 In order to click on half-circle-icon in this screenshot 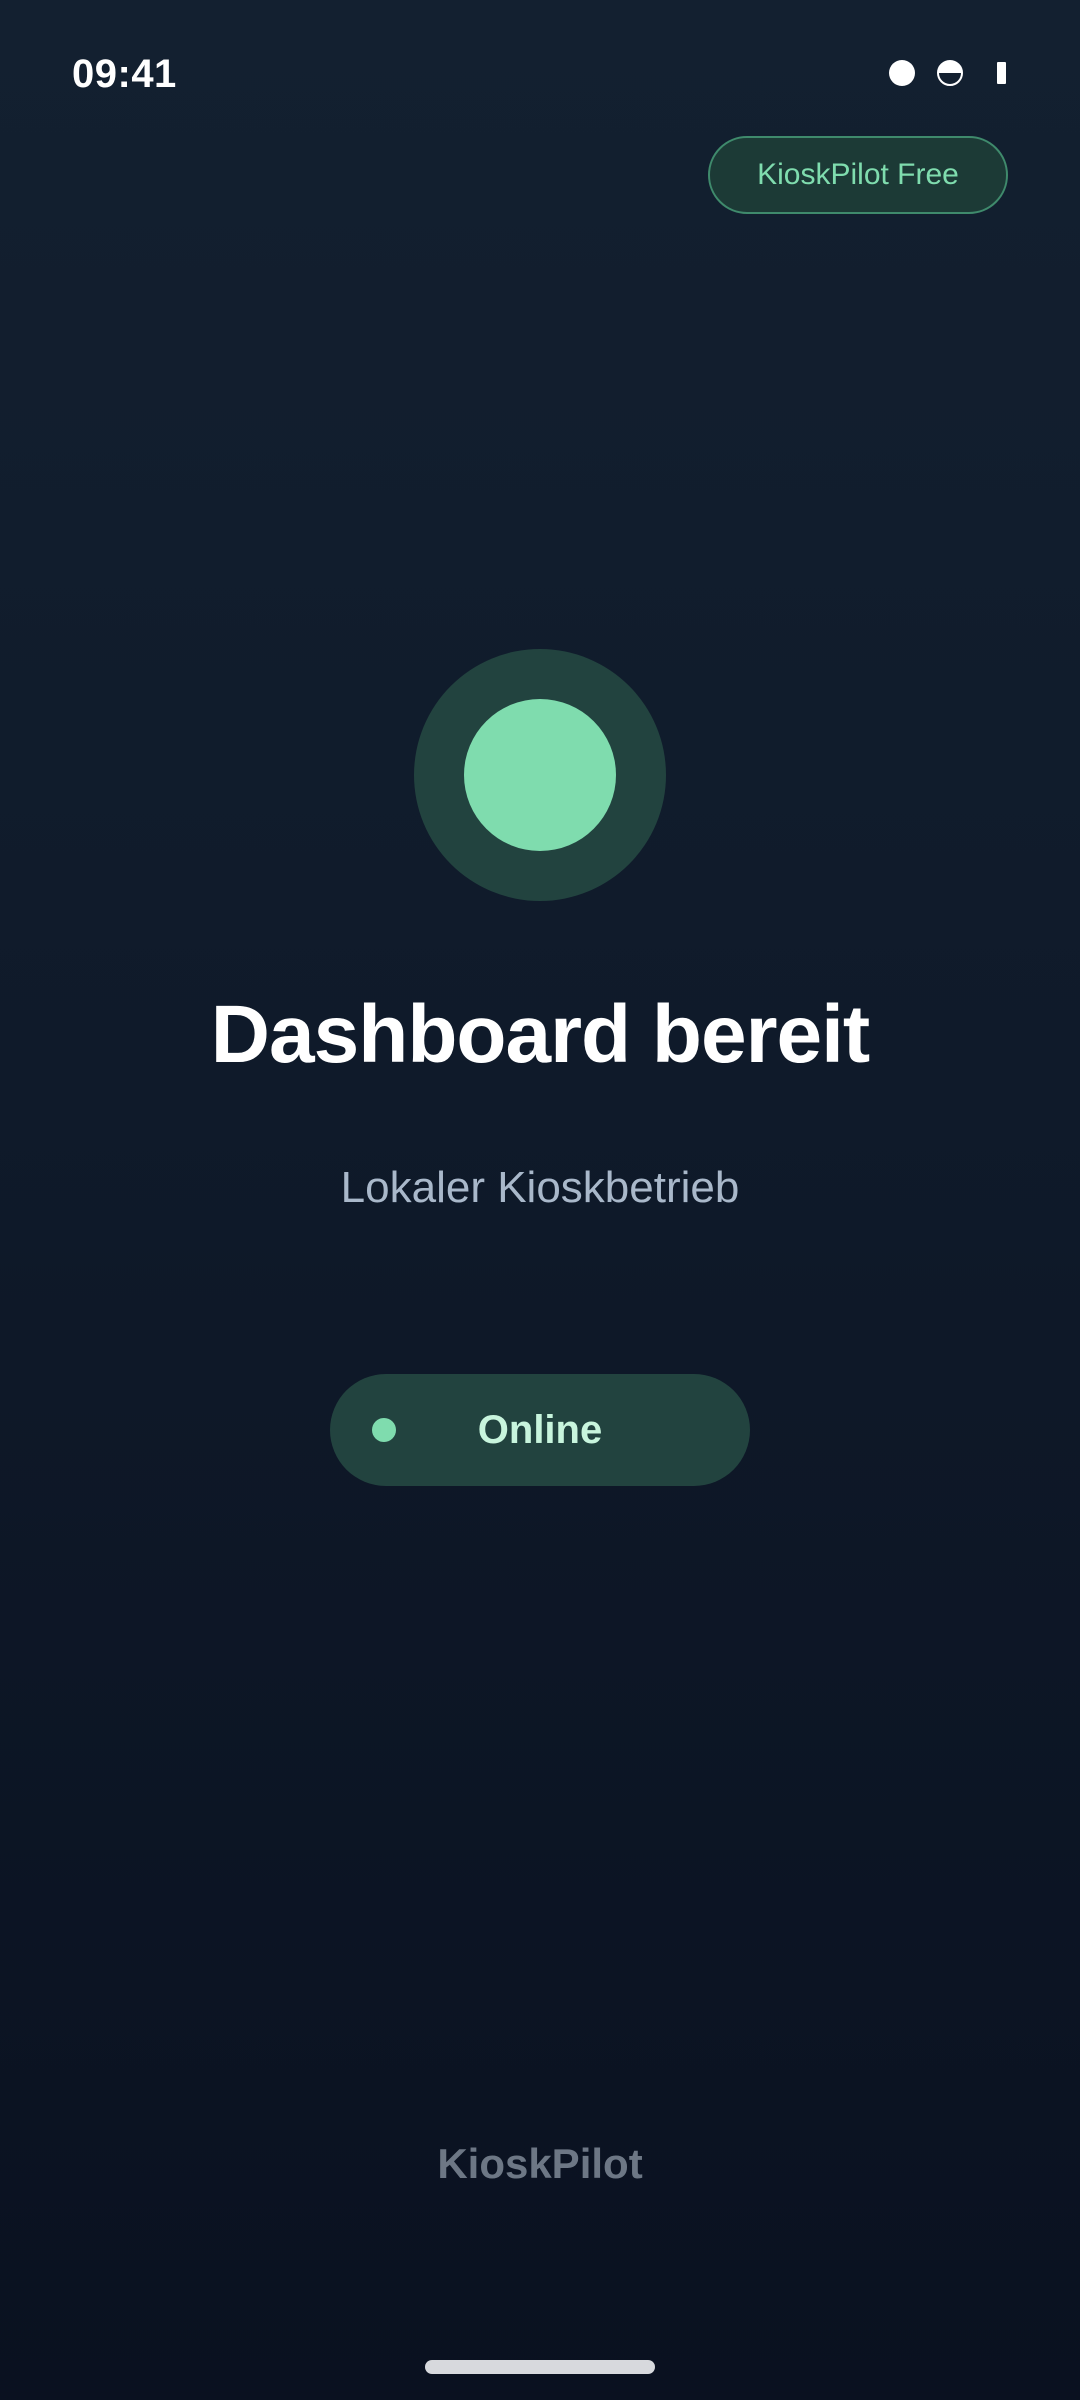, I will do `click(950, 73)`.